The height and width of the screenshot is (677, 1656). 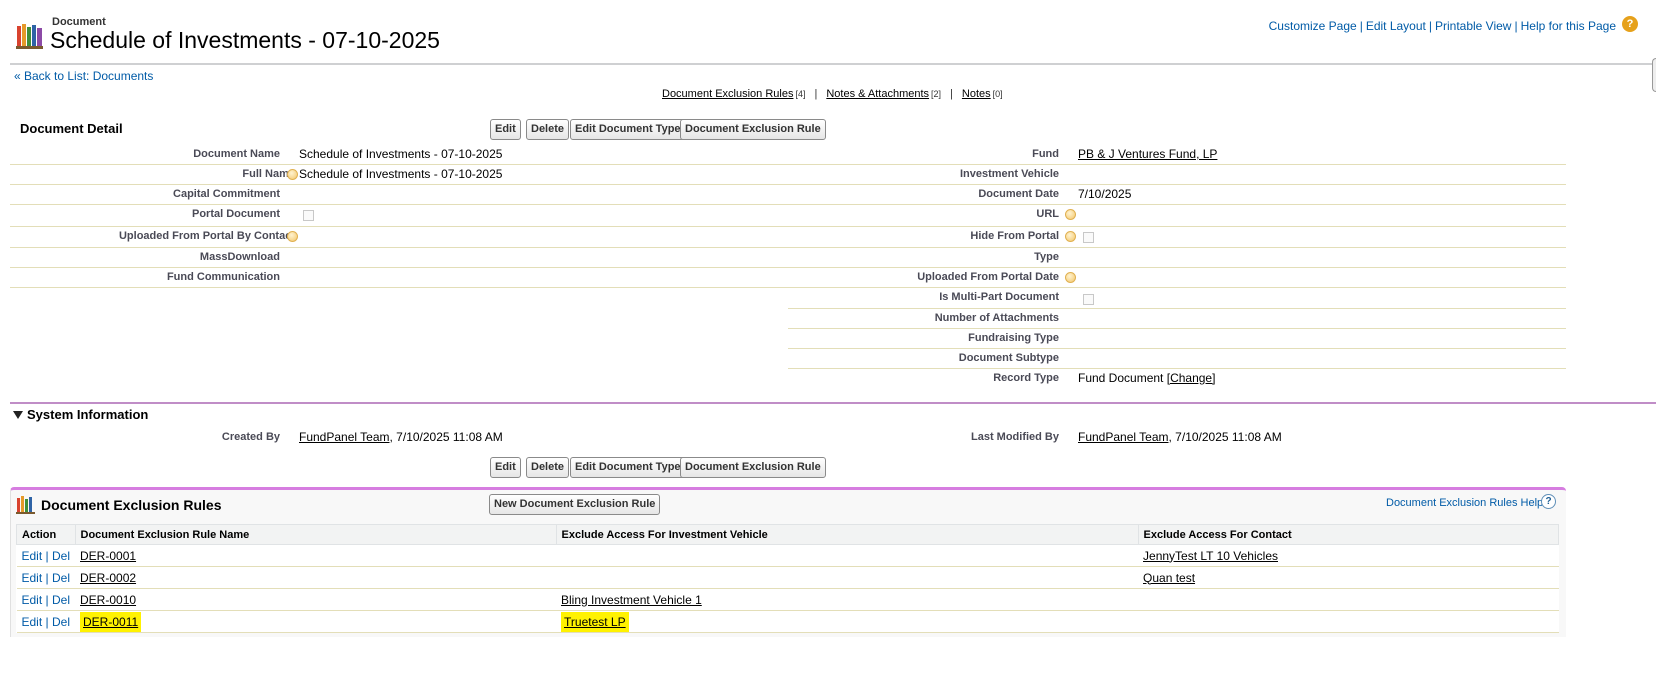 What do you see at coordinates (936, 94) in the screenshot?
I see `related-count: [2]` at bounding box center [936, 94].